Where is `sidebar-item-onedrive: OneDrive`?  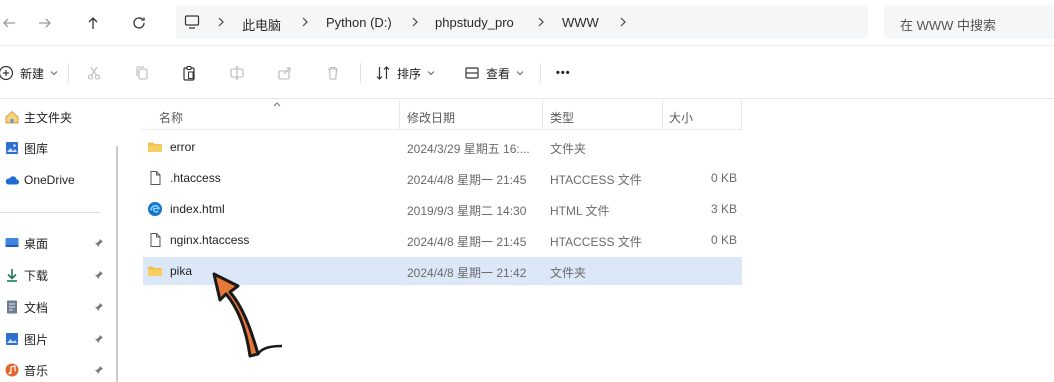
sidebar-item-onedrive: OneDrive is located at coordinates (59, 180).